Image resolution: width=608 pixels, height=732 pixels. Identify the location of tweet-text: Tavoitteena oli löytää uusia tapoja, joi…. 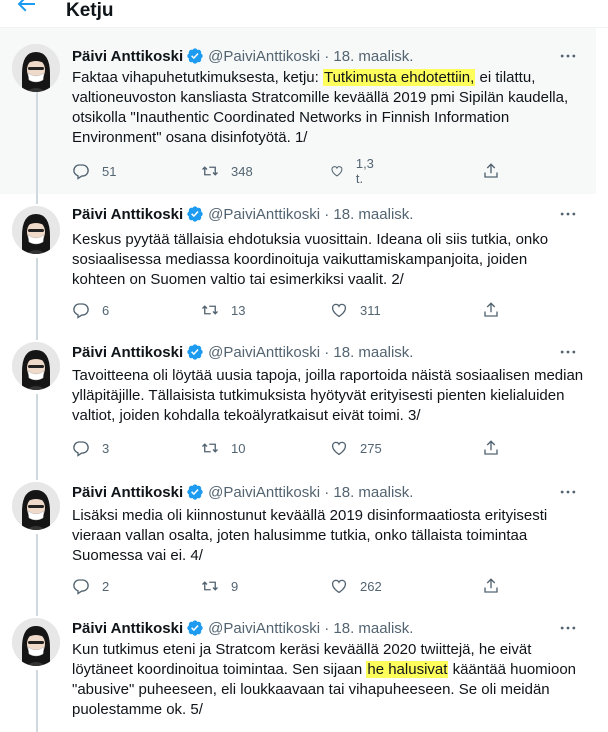
(328, 395).